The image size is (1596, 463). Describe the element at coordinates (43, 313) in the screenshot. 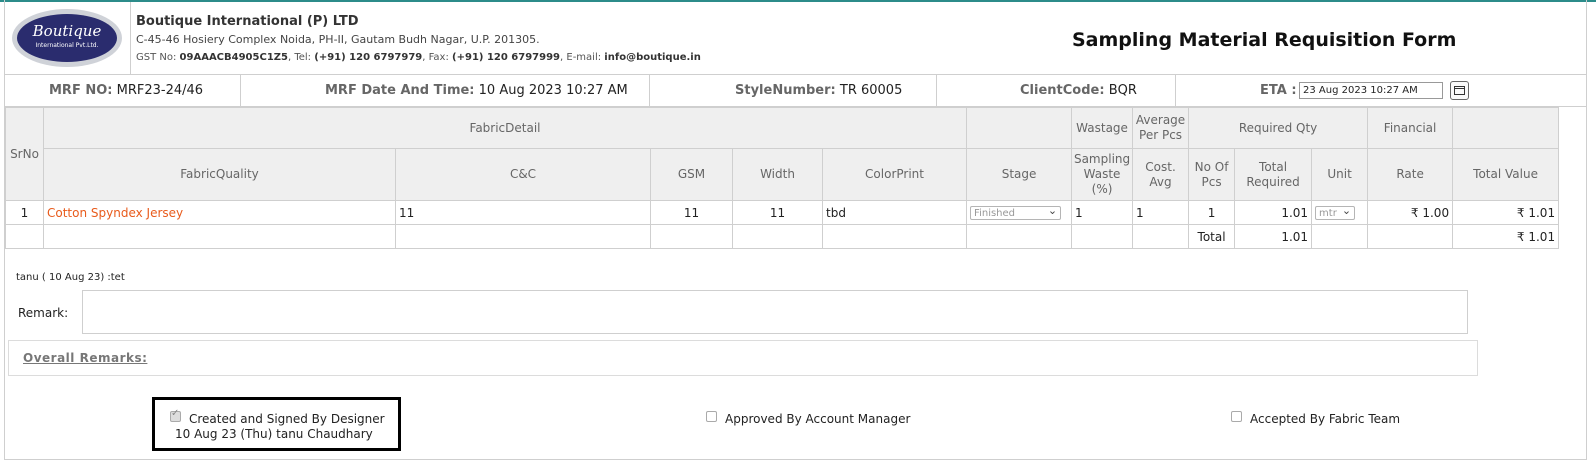

I see `remark-label: Remark:` at that location.